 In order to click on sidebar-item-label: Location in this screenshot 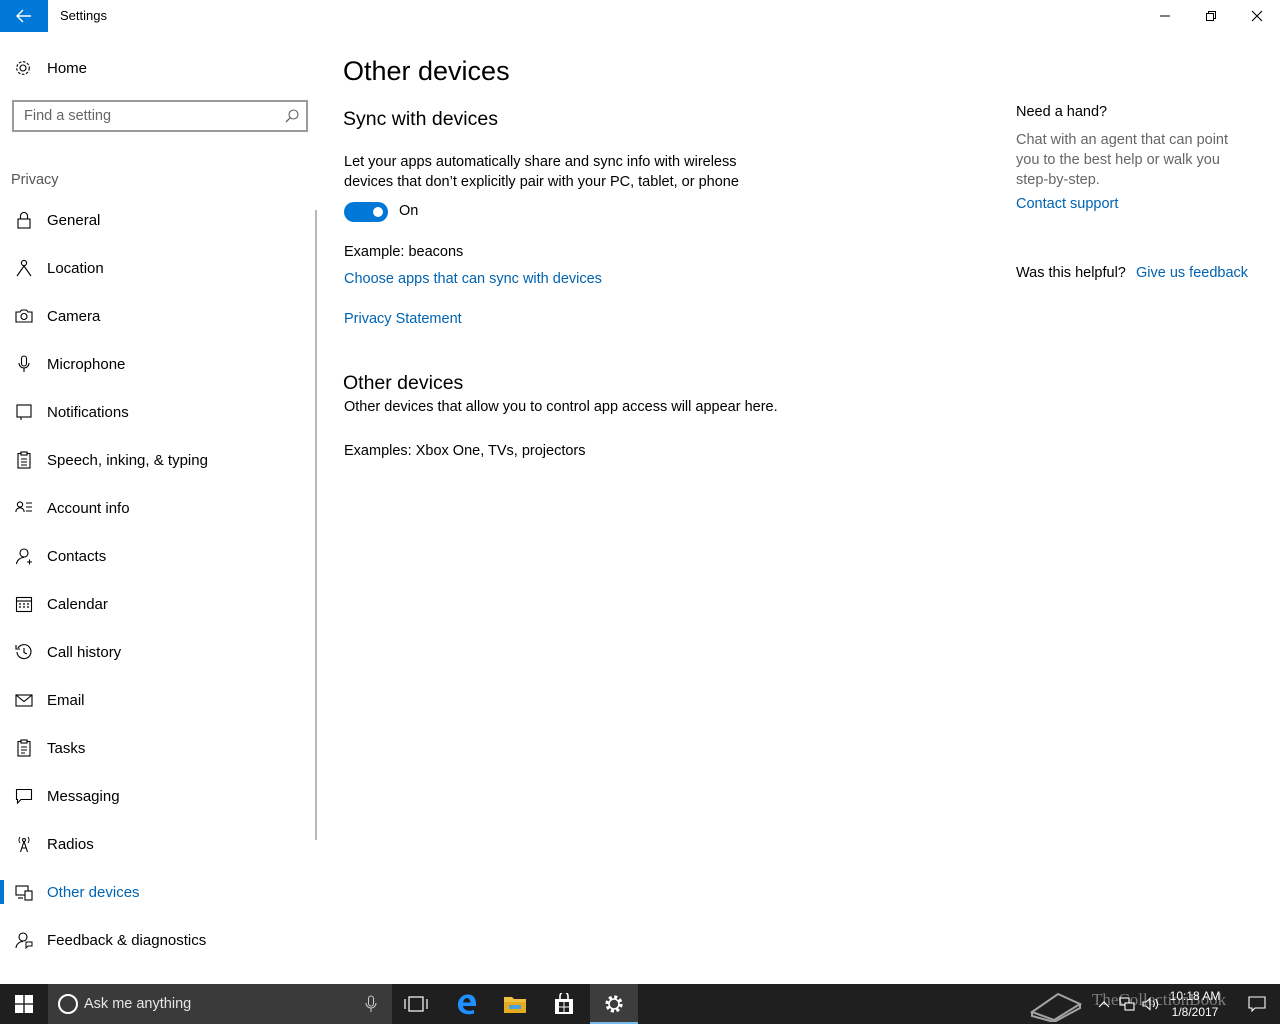, I will do `click(75, 268)`.